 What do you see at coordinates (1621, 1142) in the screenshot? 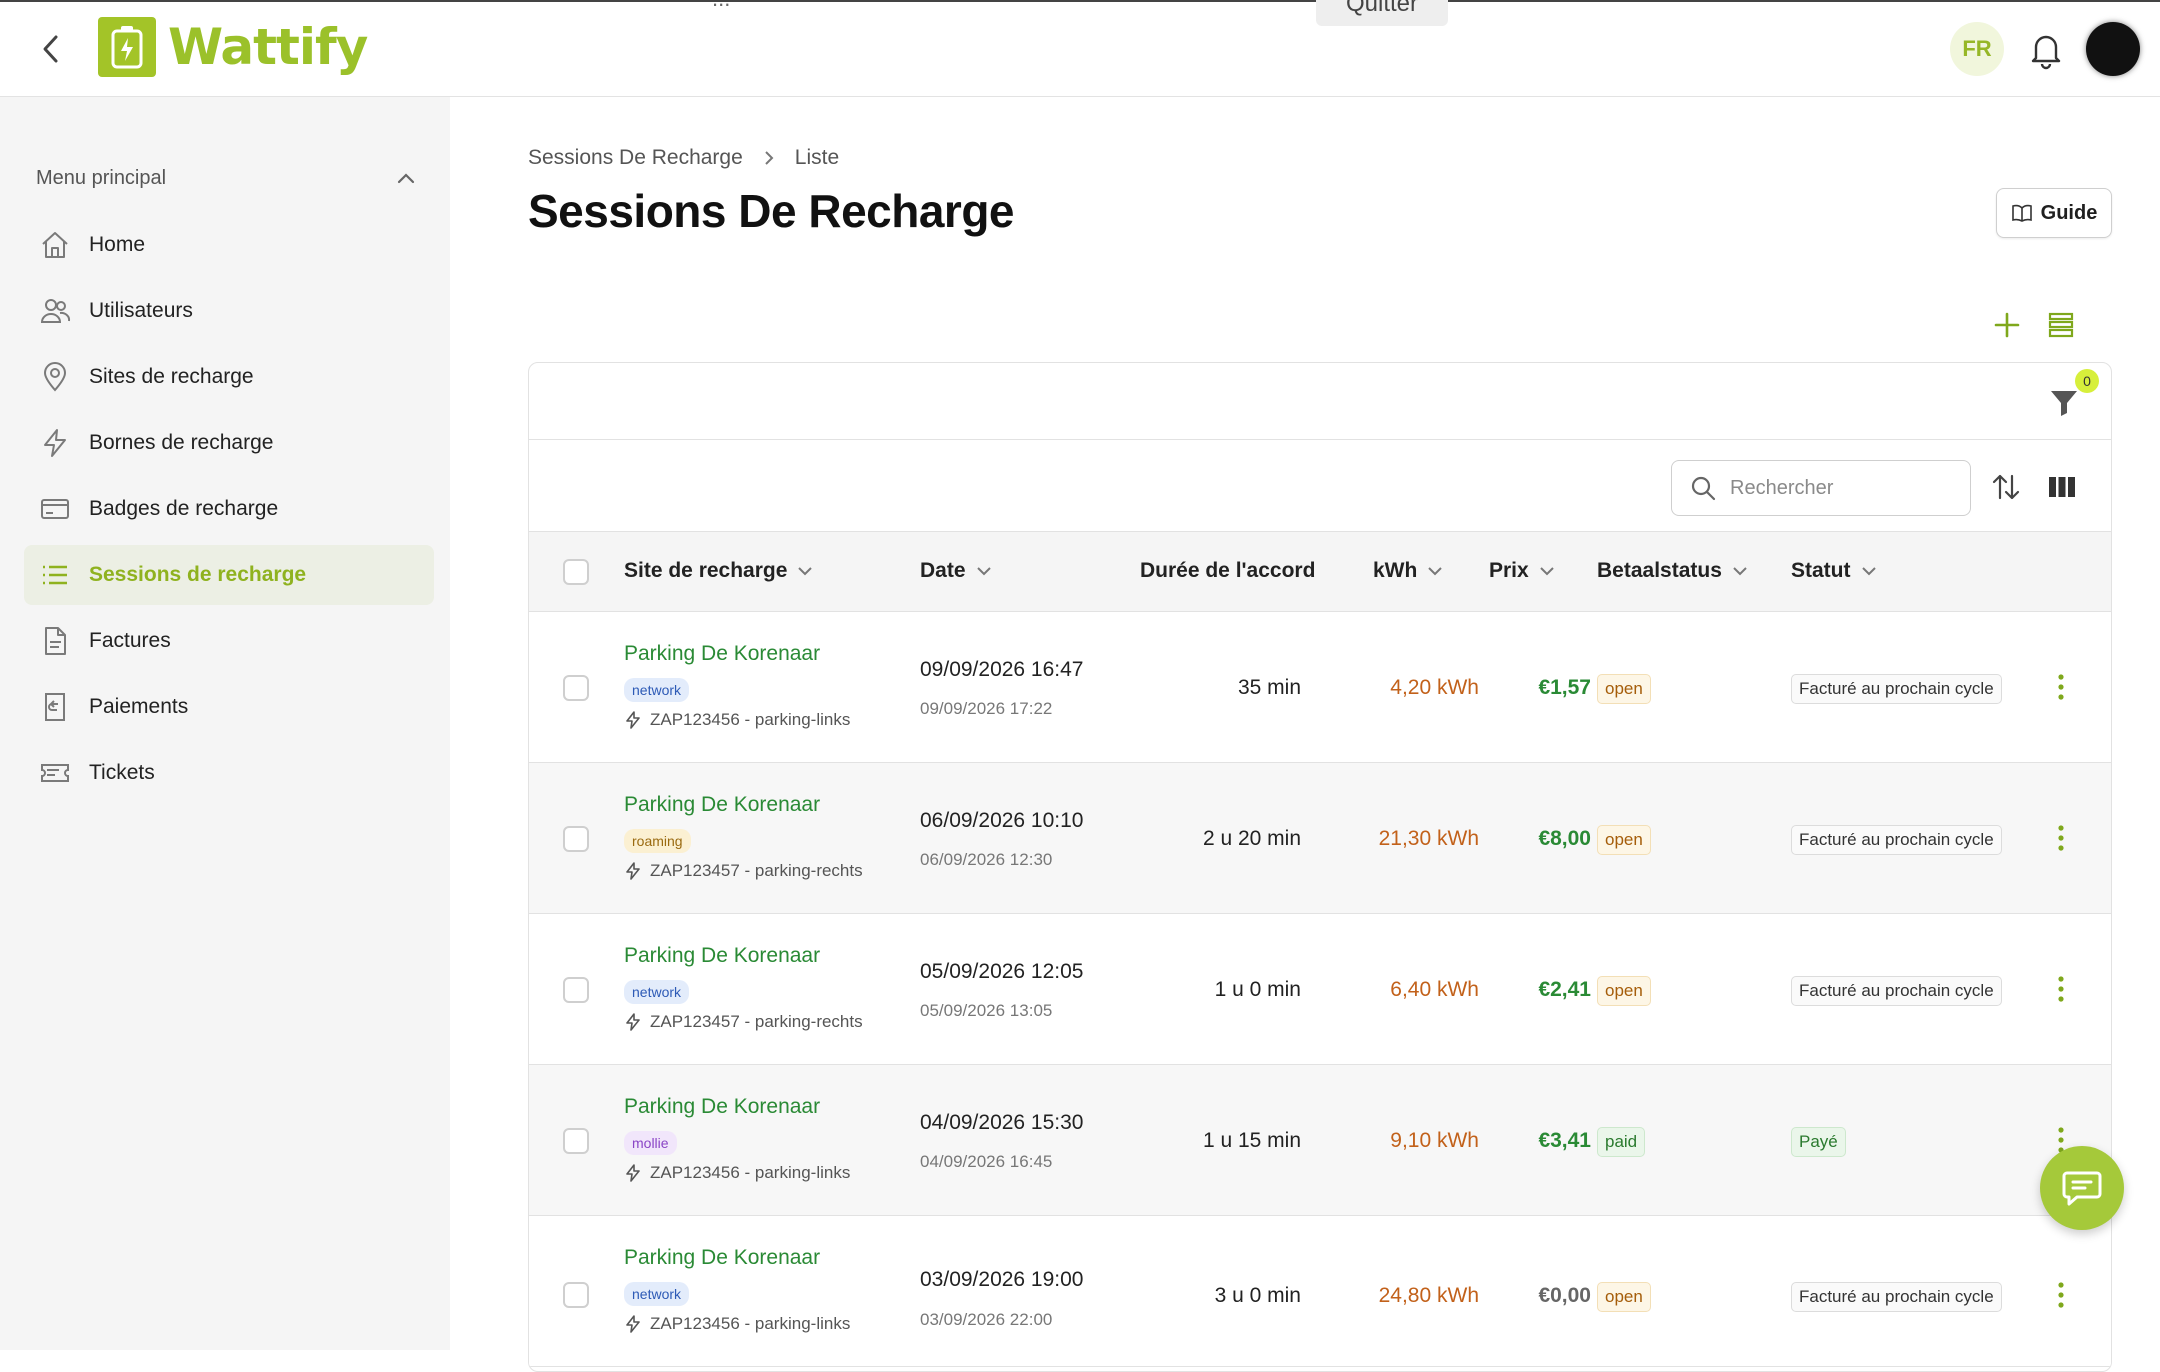
I see `payment-status-badge: paid` at bounding box center [1621, 1142].